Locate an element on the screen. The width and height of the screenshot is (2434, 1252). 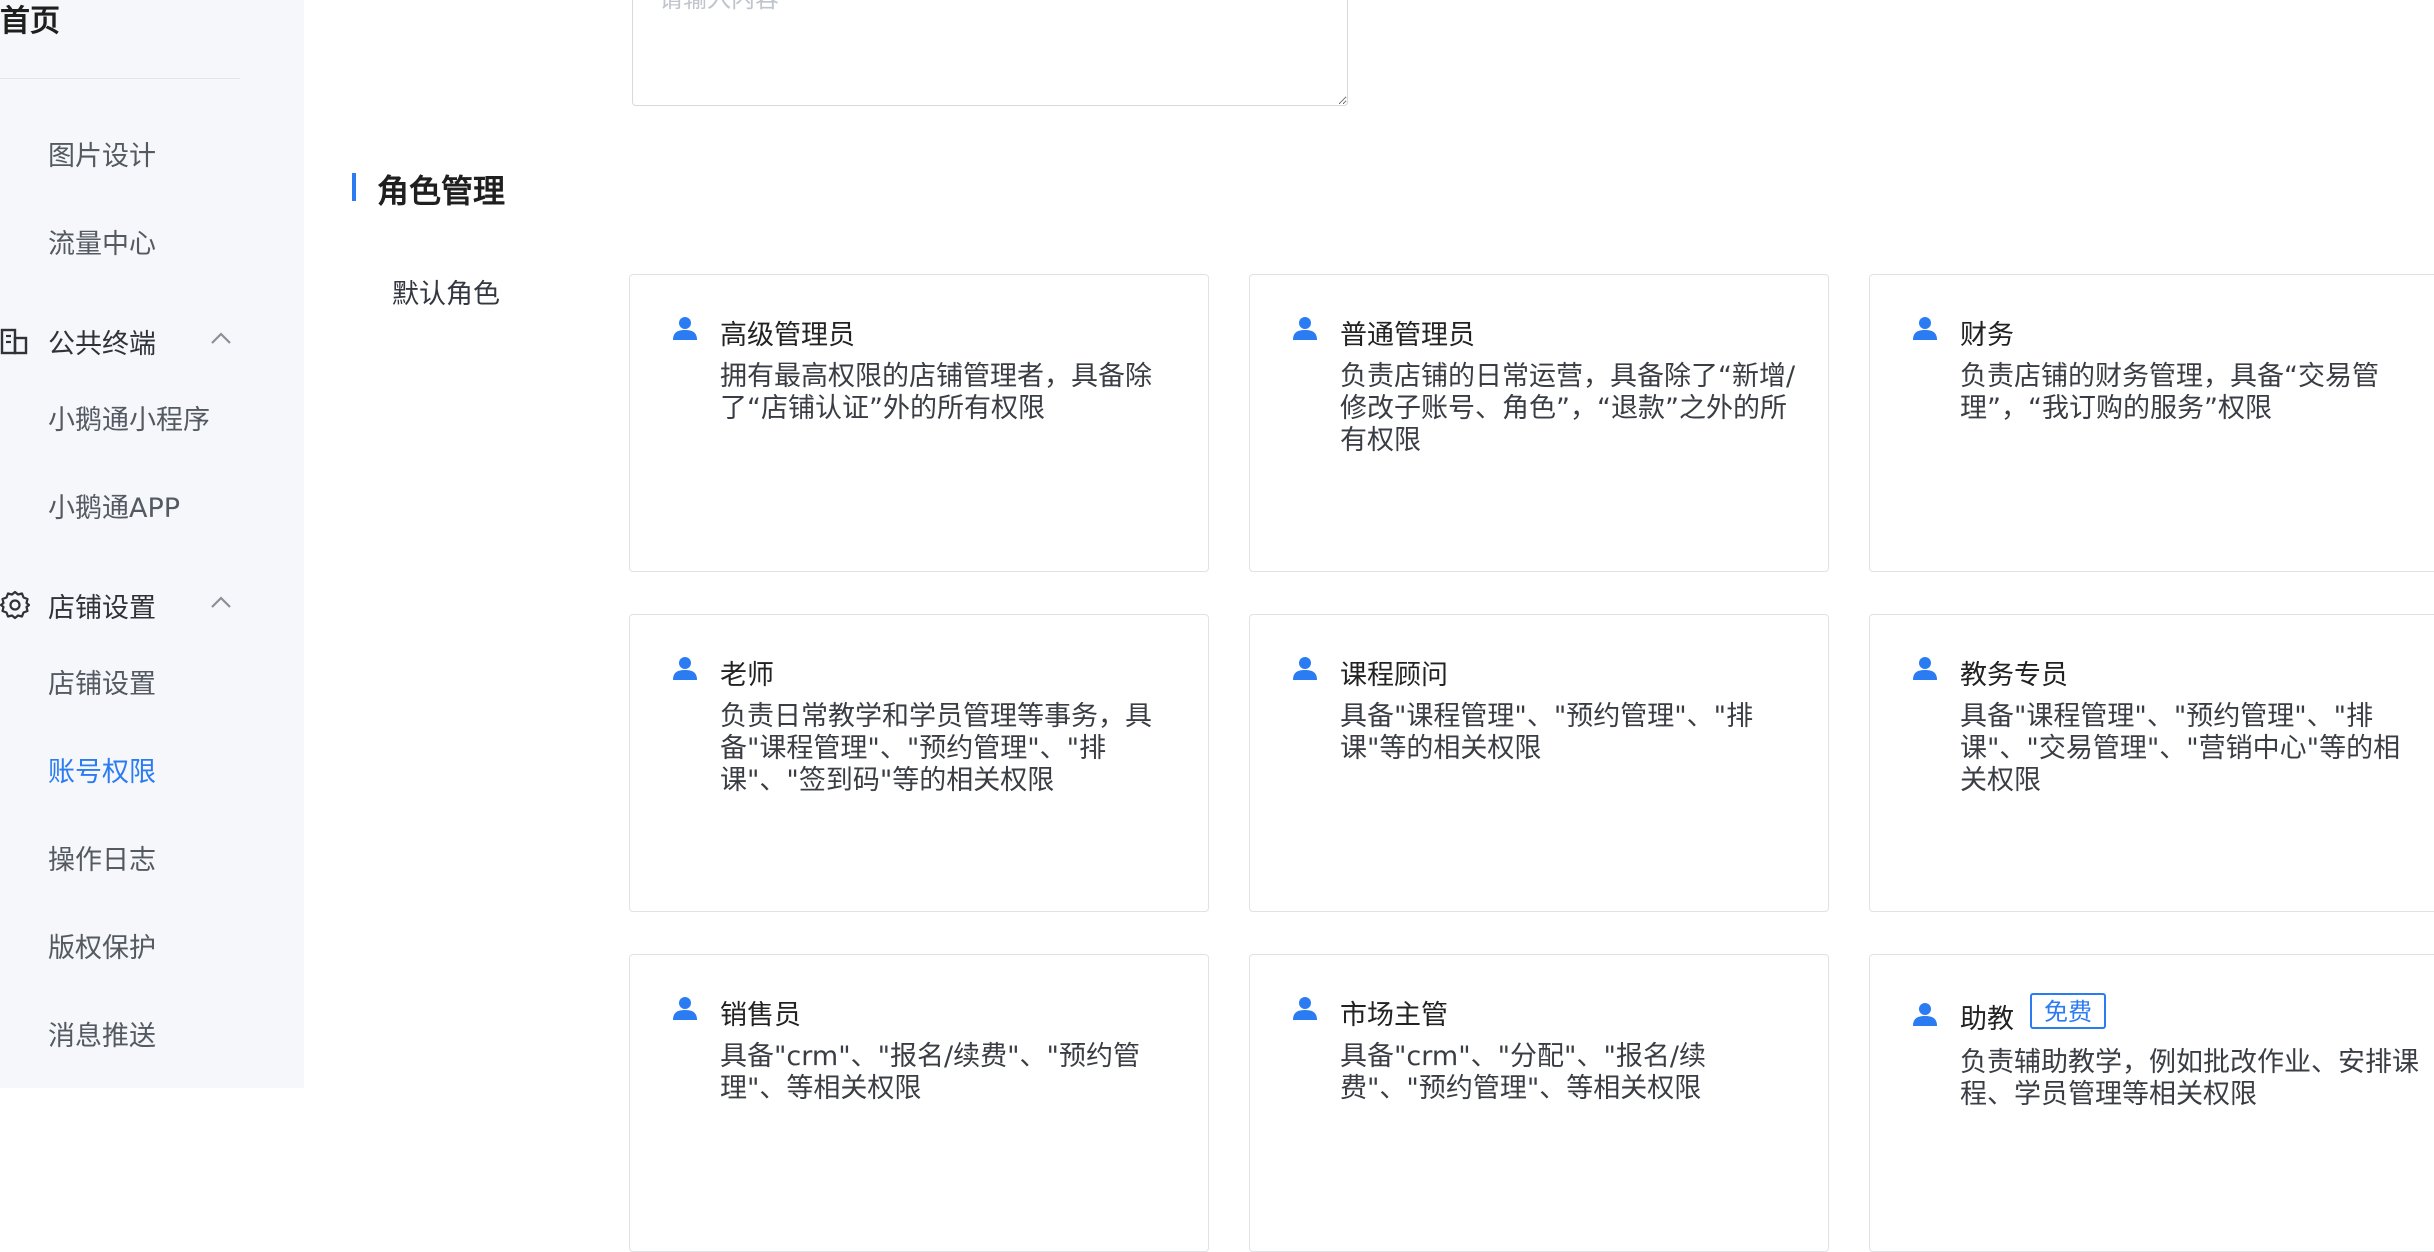
sidebar-item-message-push: 消息推送 is located at coordinates (102, 1033).